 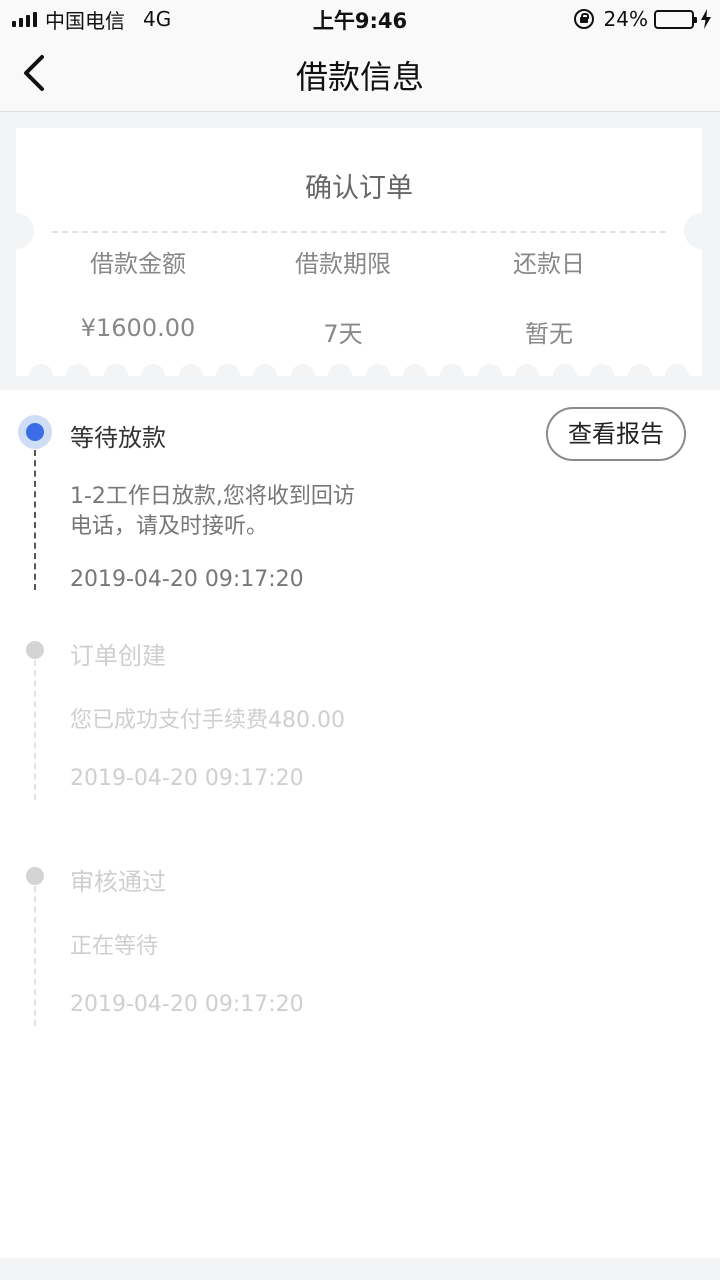 I want to click on status-right: 24%, so click(x=642, y=19).